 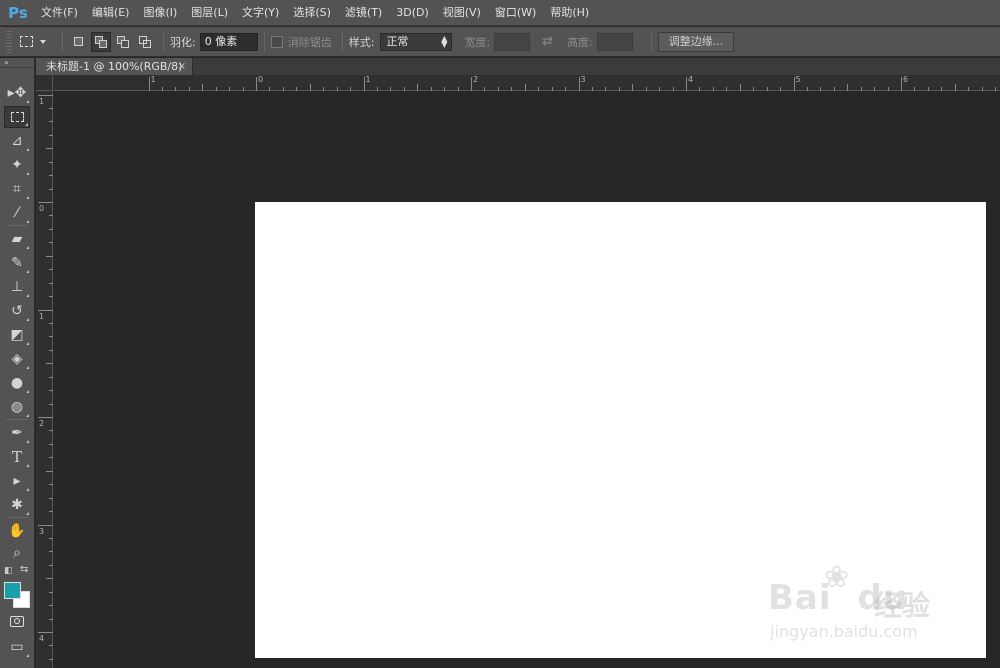 I want to click on feather-input: 0 像素, so click(x=228, y=41).